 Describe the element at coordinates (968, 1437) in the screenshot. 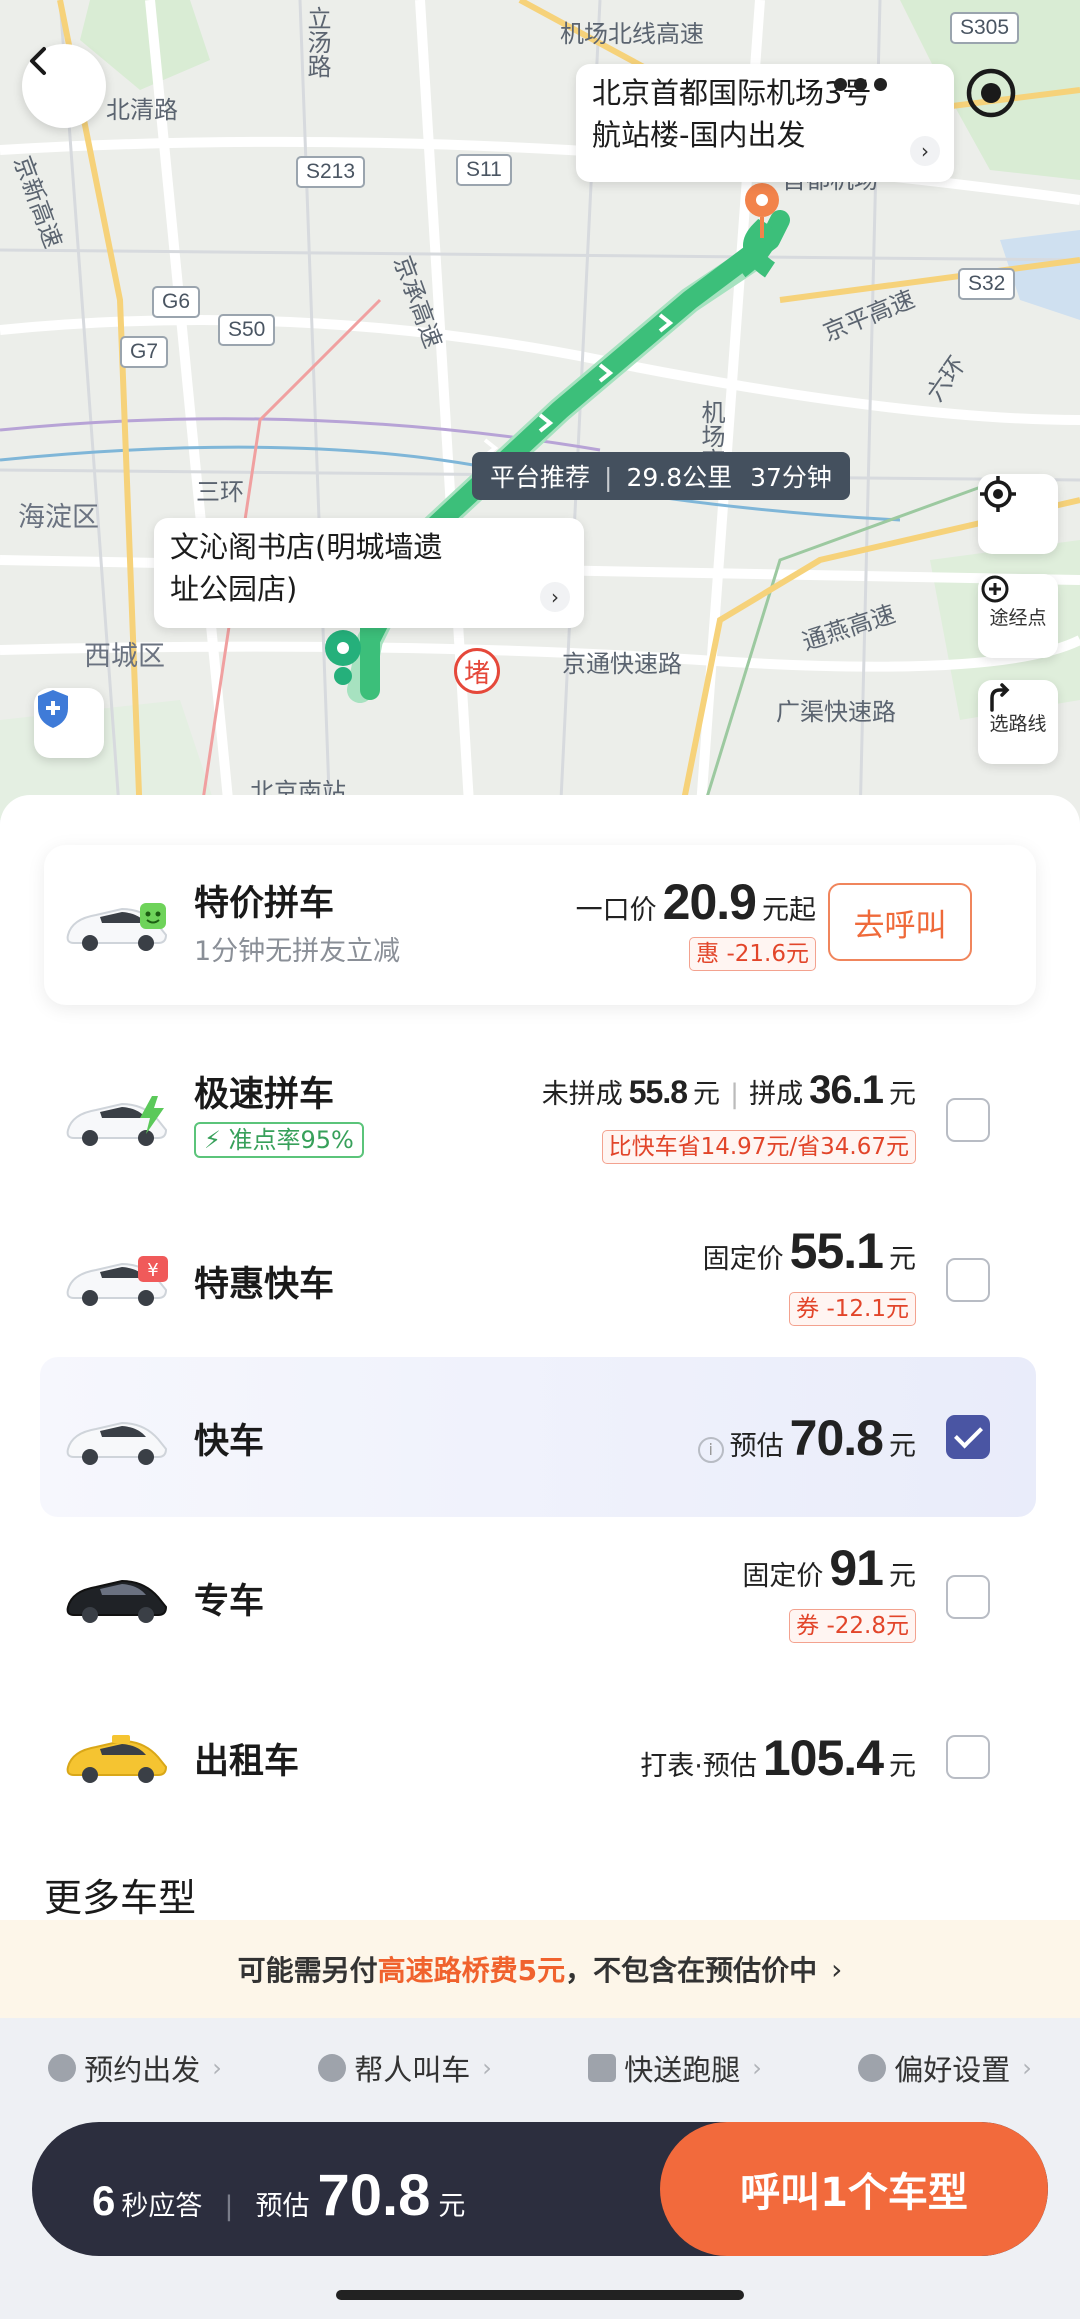

I see `ride-checkbox-checked` at that location.